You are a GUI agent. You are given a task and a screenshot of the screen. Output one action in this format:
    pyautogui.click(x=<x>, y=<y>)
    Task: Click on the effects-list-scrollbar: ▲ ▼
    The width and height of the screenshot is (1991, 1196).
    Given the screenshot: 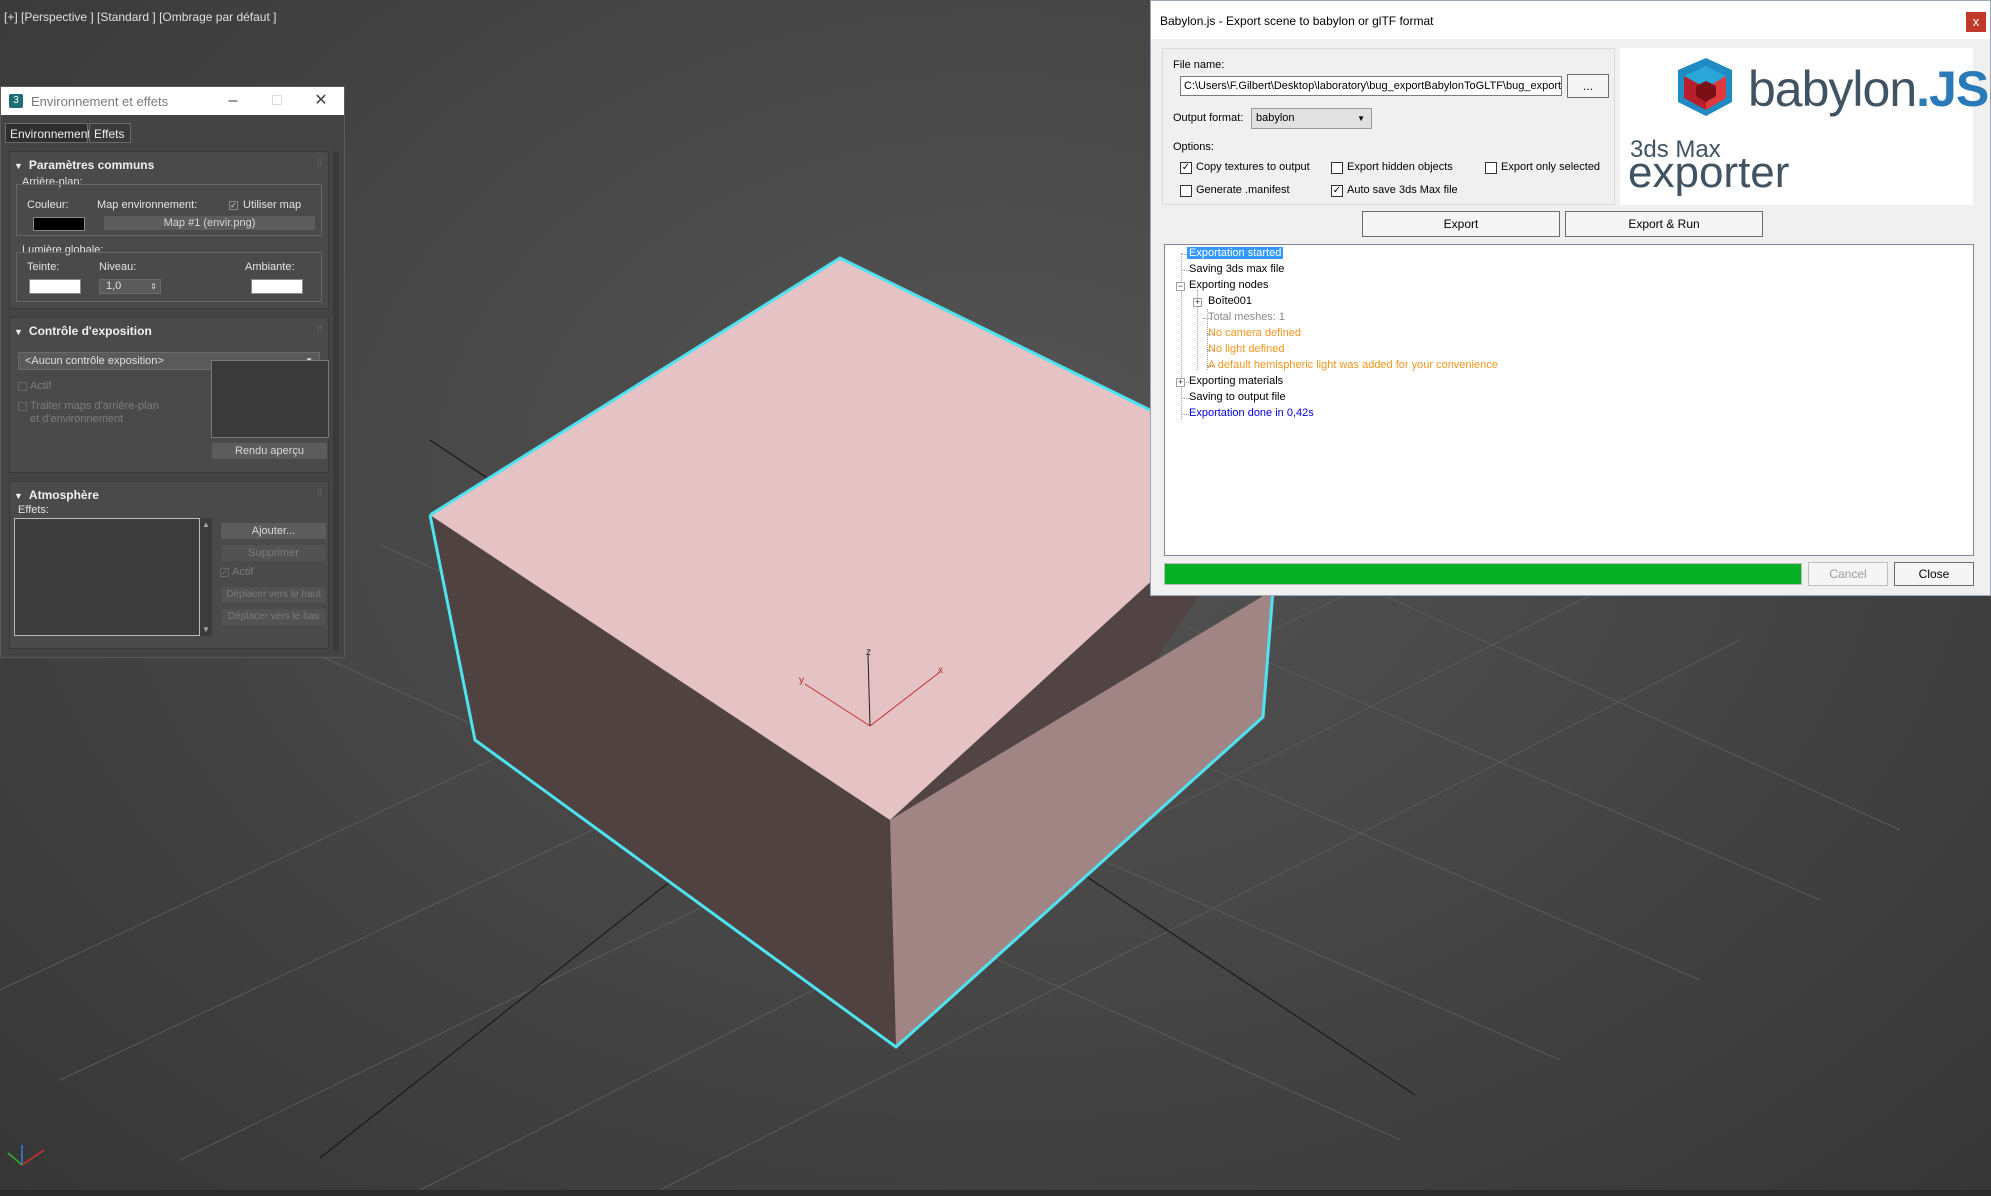 What is the action you would take?
    pyautogui.click(x=206, y=577)
    